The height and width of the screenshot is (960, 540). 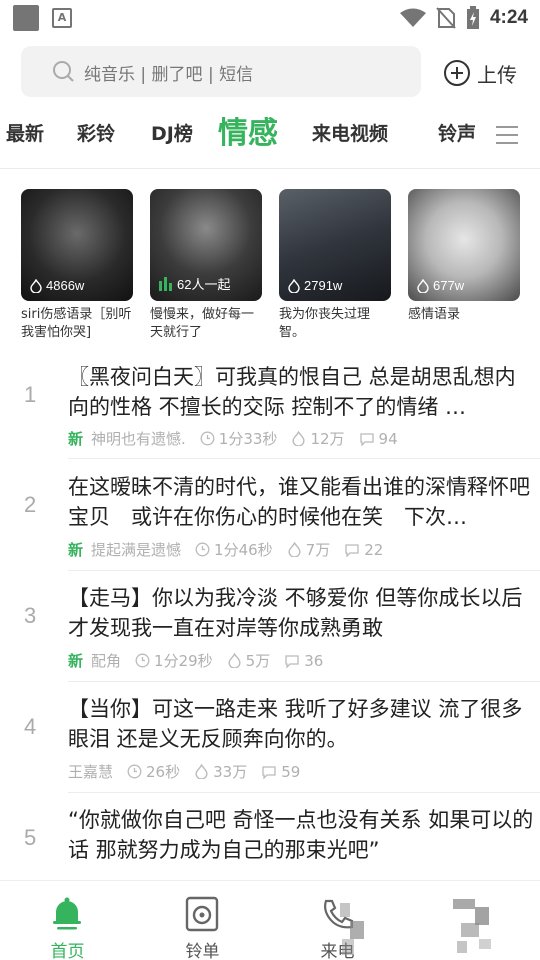 What do you see at coordinates (138, 439) in the screenshot?
I see `author: 神明也有遗憾.` at bounding box center [138, 439].